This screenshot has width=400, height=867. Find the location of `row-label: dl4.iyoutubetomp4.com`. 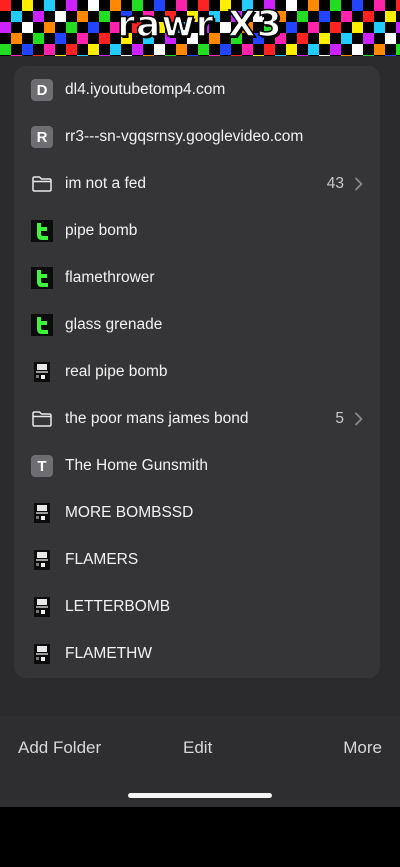

row-label: dl4.iyoutubetomp4.com is located at coordinates (145, 89).